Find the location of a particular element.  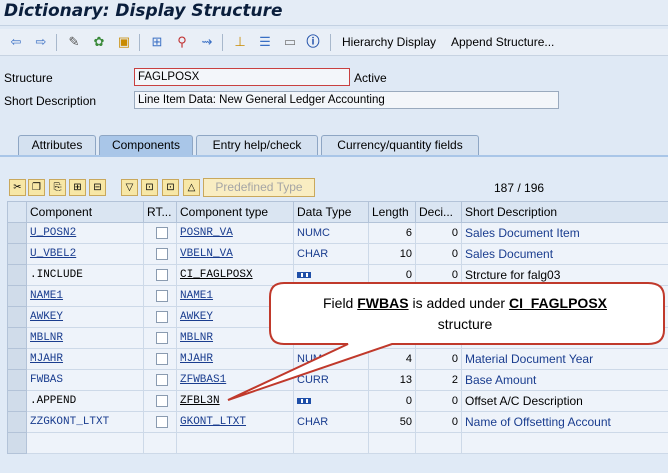

back-arrow-icon: ⇦ is located at coordinates (16, 42).